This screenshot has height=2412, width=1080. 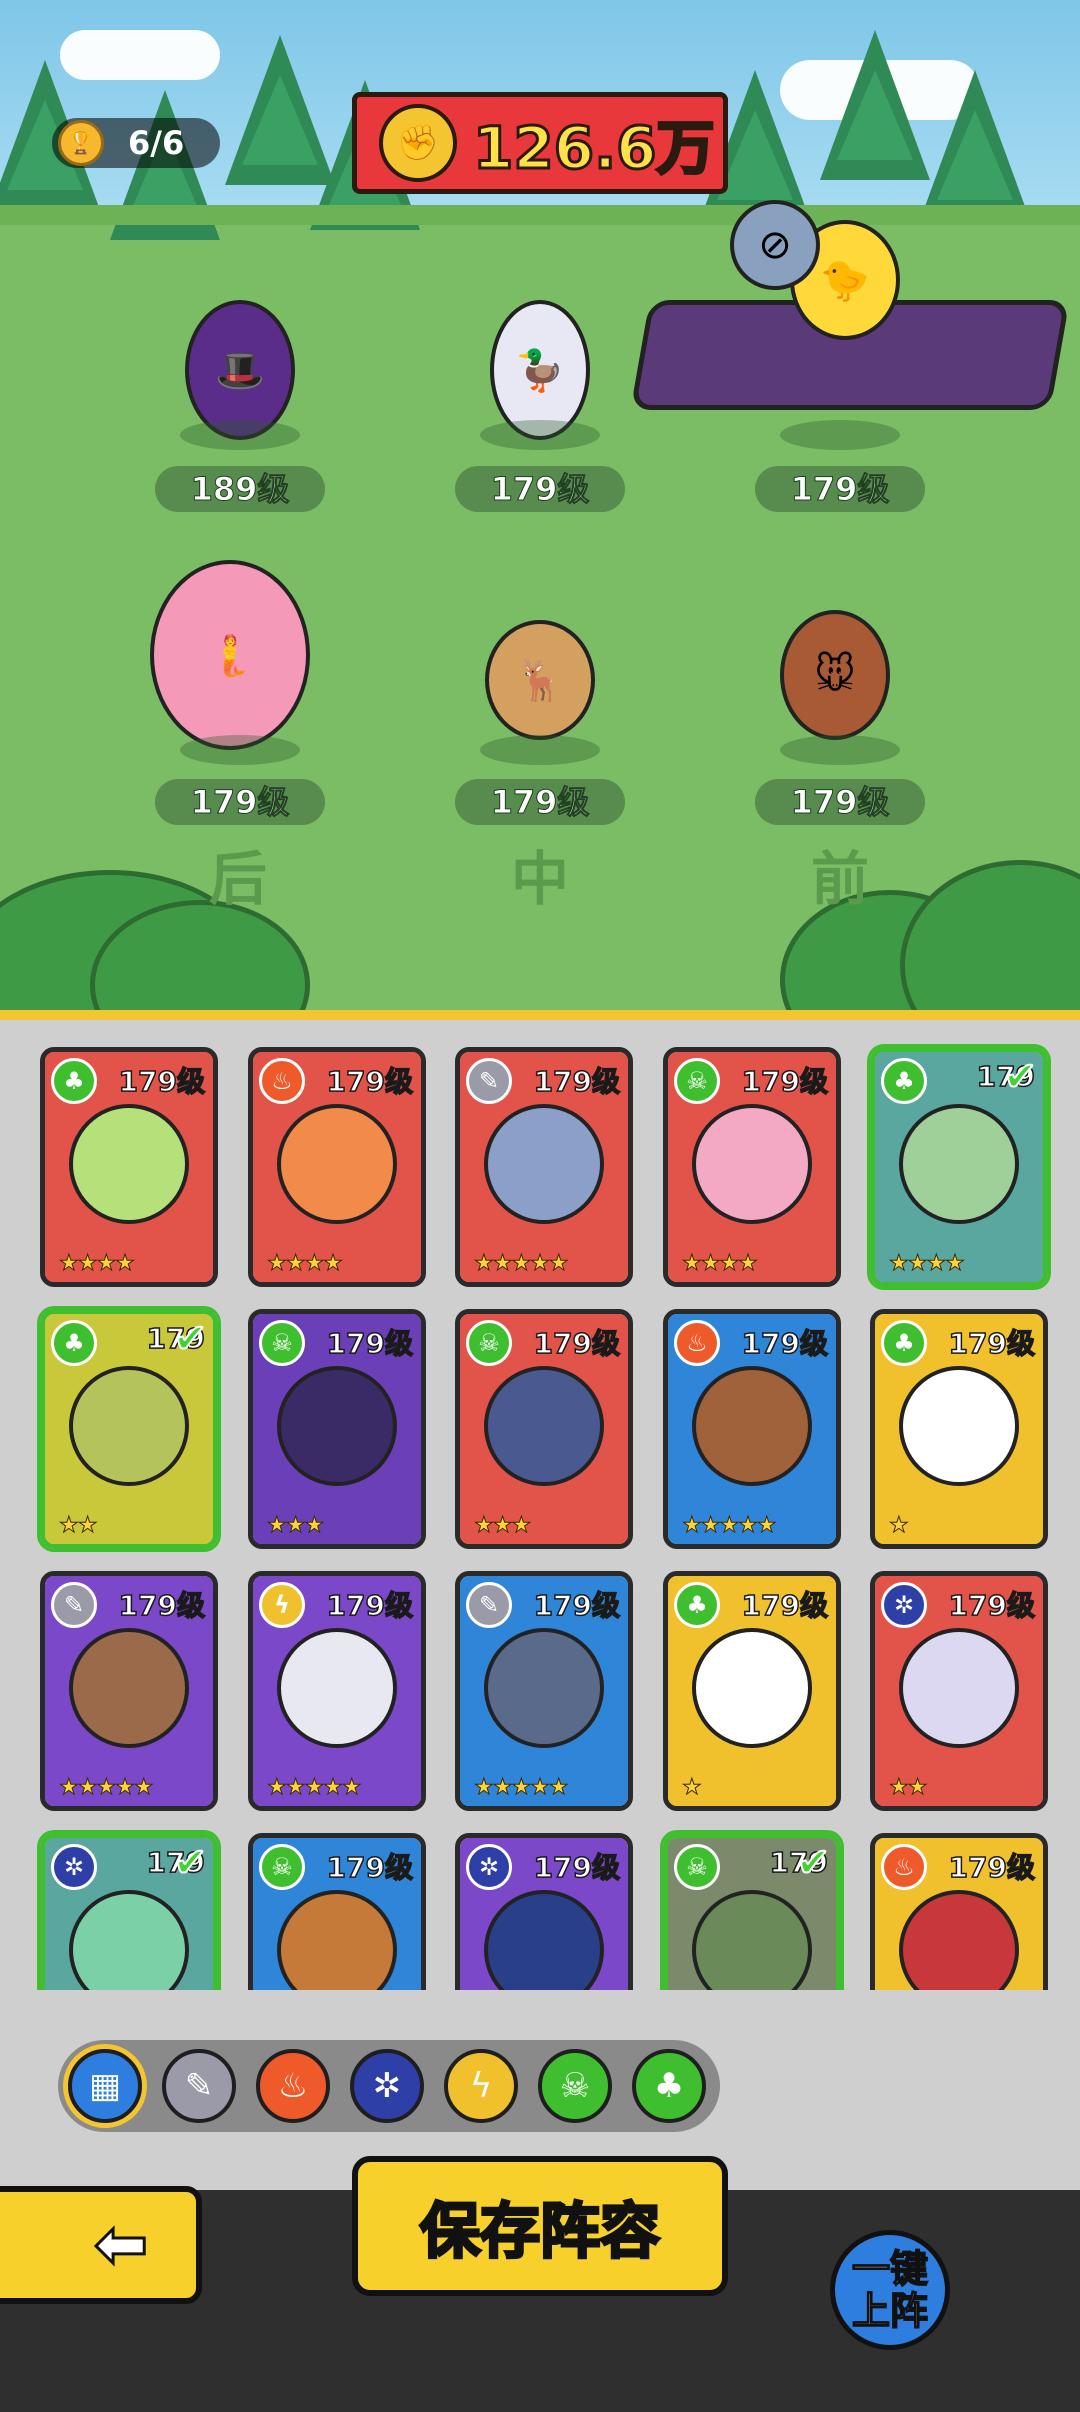 What do you see at coordinates (129, 1429) in the screenshot?
I see `hero-card: ♣ 179 ★★ ✔` at bounding box center [129, 1429].